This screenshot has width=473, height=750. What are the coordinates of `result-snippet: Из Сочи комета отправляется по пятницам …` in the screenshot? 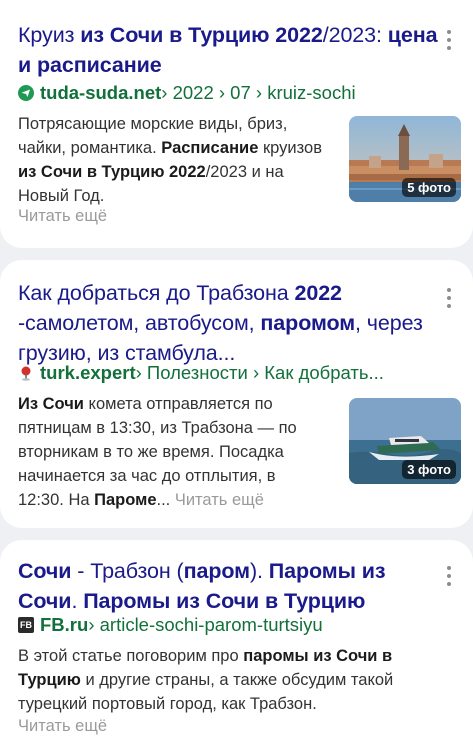 It's located at (168, 452).